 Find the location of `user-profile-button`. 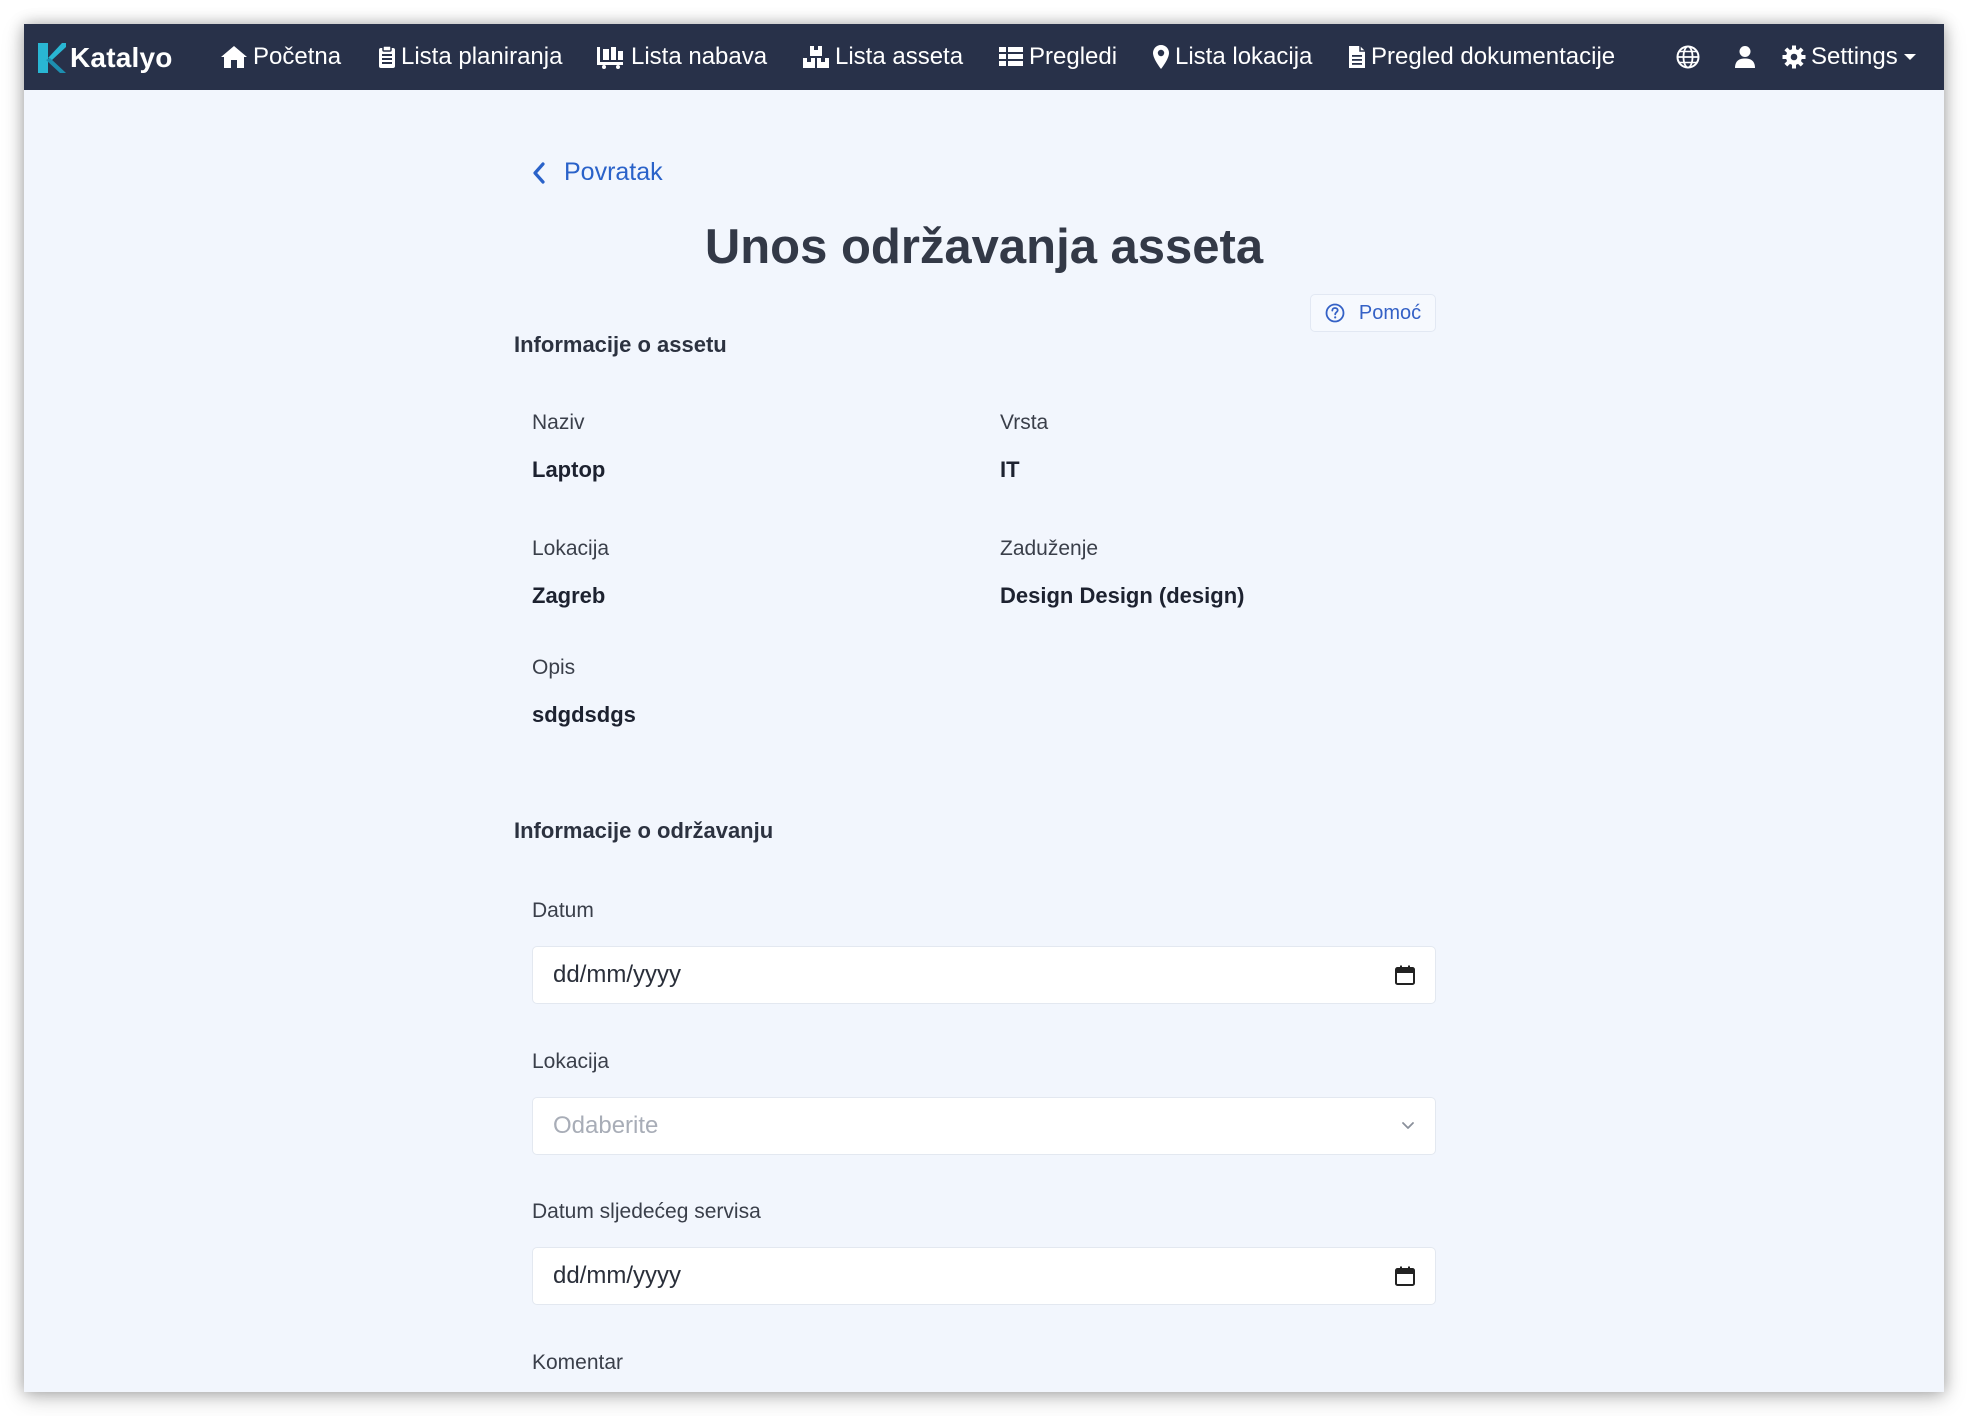

user-profile-button is located at coordinates (1745, 57).